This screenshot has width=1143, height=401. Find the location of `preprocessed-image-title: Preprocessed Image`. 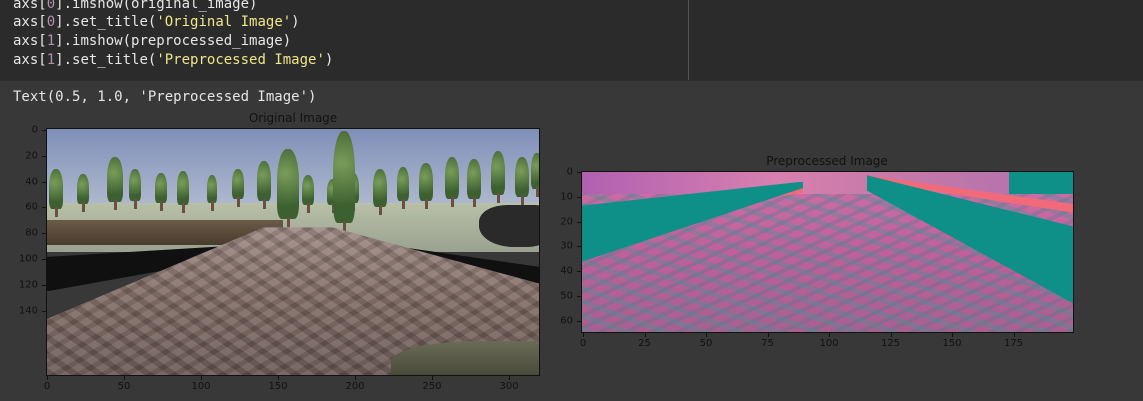

preprocessed-image-title: Preprocessed Image is located at coordinates (827, 161).